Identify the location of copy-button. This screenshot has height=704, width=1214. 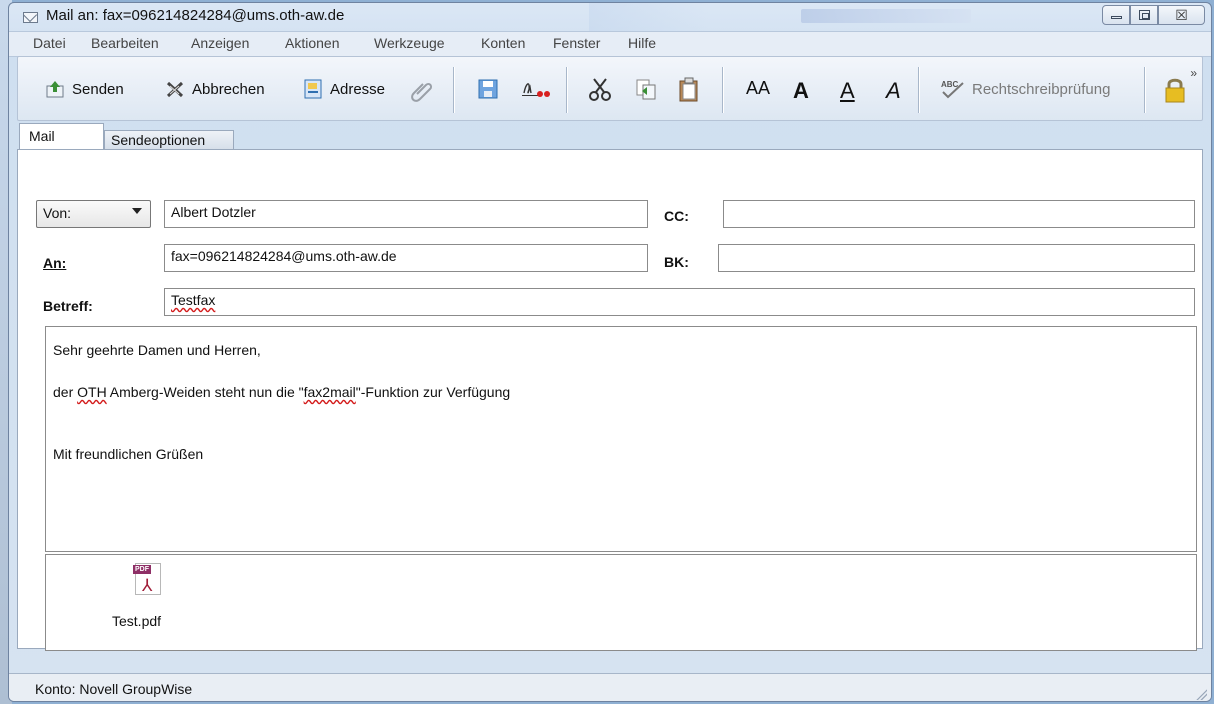
(647, 90).